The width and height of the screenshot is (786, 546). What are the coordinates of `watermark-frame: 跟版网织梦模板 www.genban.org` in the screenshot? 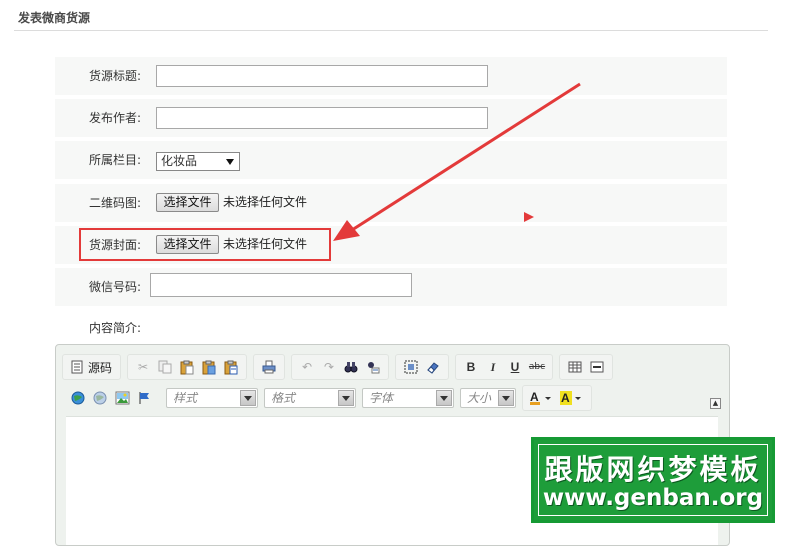 It's located at (653, 480).